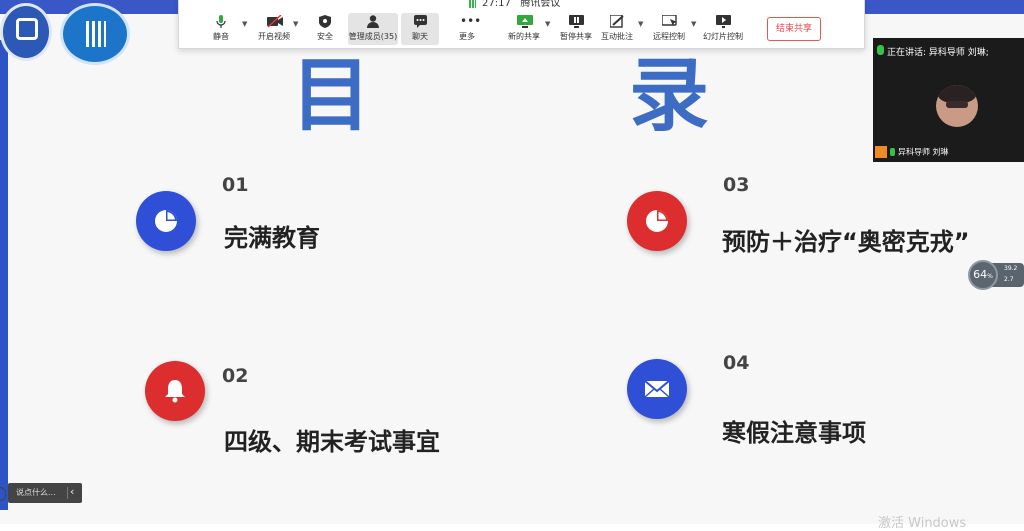 The height and width of the screenshot is (531, 1024). Describe the element at coordinates (420, 29) in the screenshot. I see `chat-button: 聊天` at that location.